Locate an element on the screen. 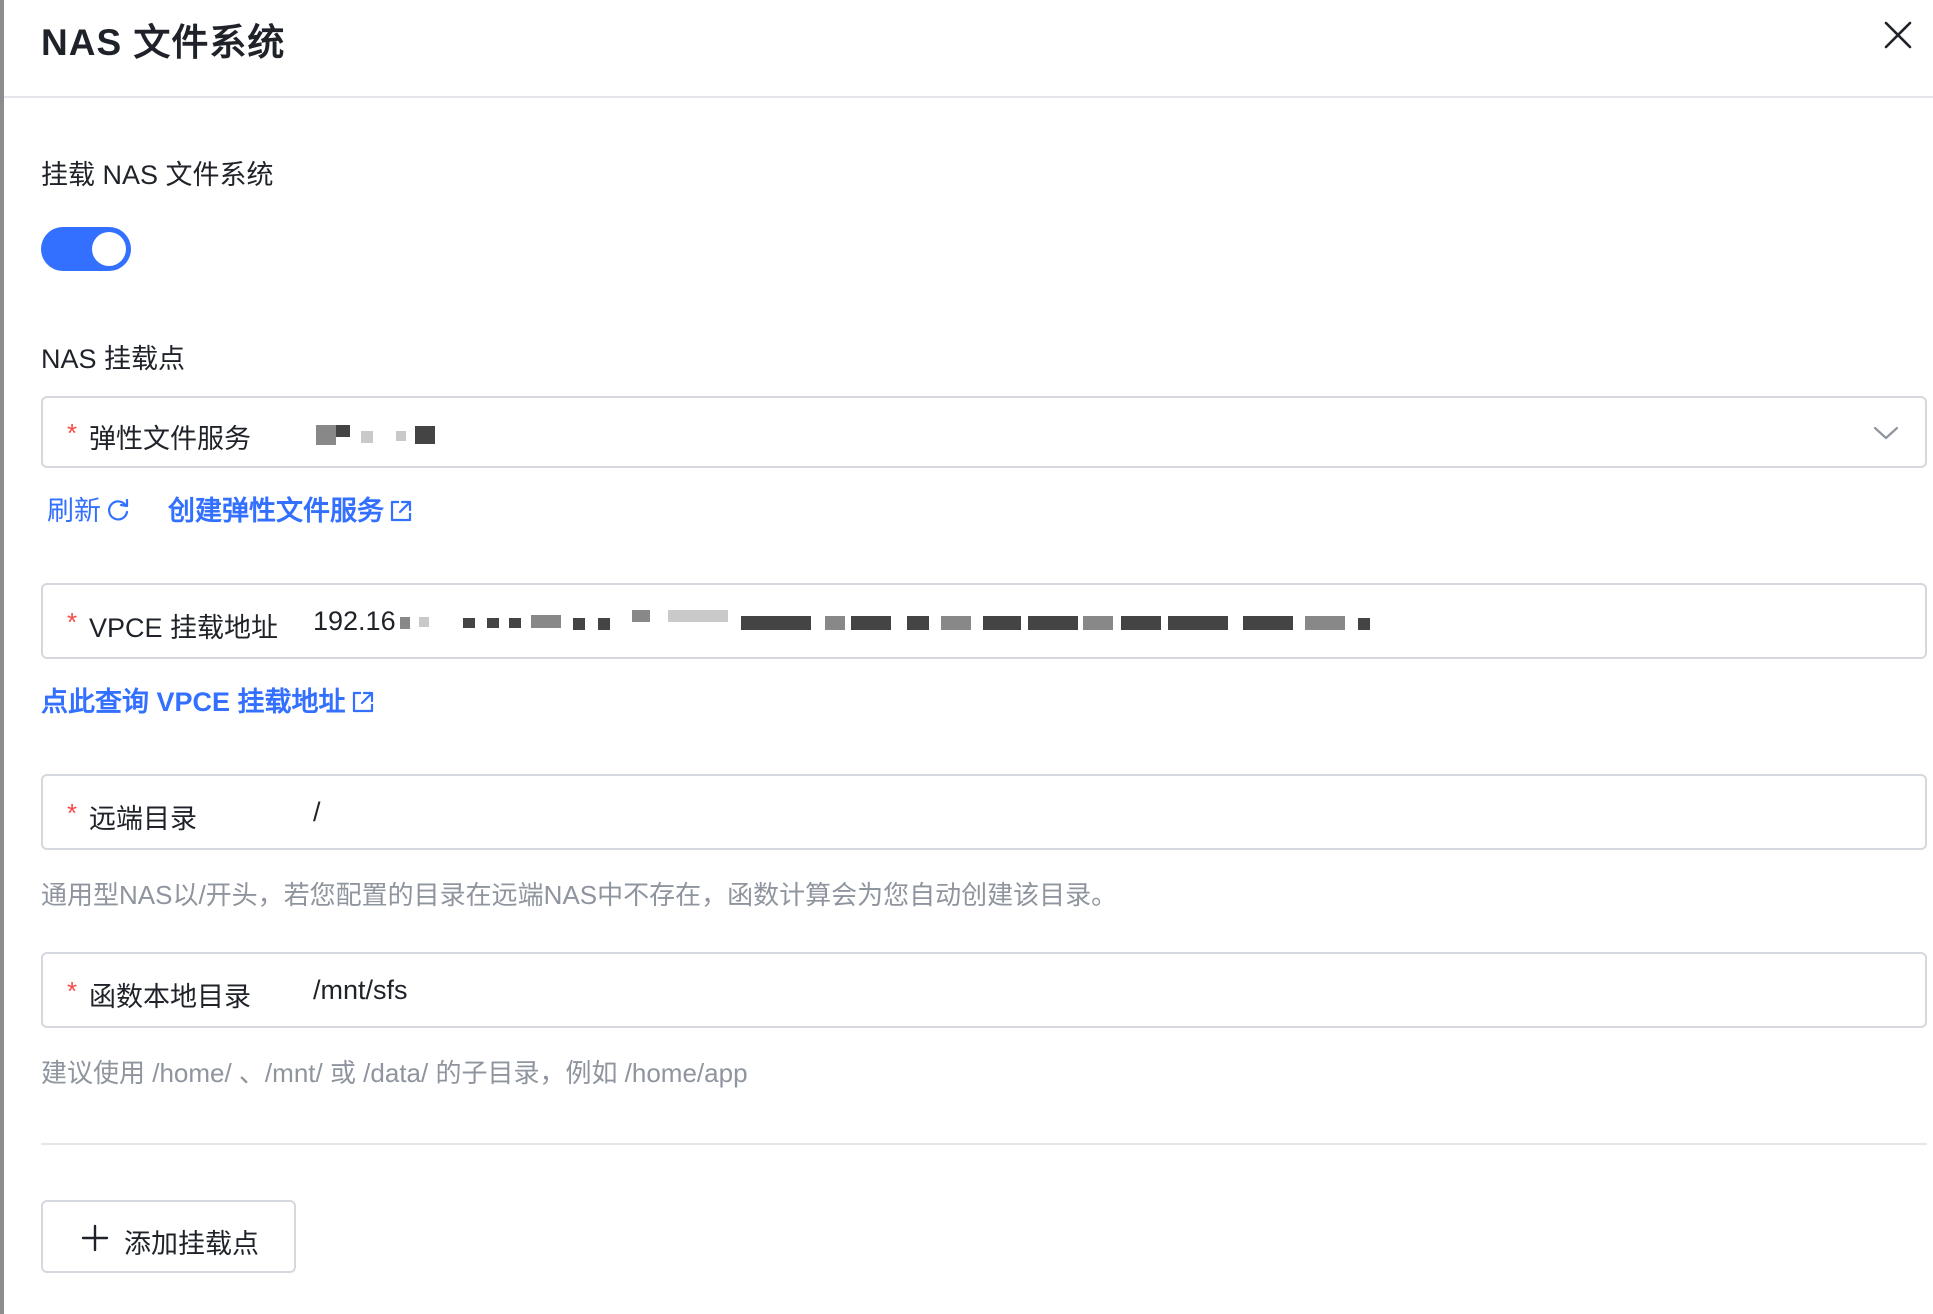  local-dir-label: 函数本地目录 is located at coordinates (170, 997).